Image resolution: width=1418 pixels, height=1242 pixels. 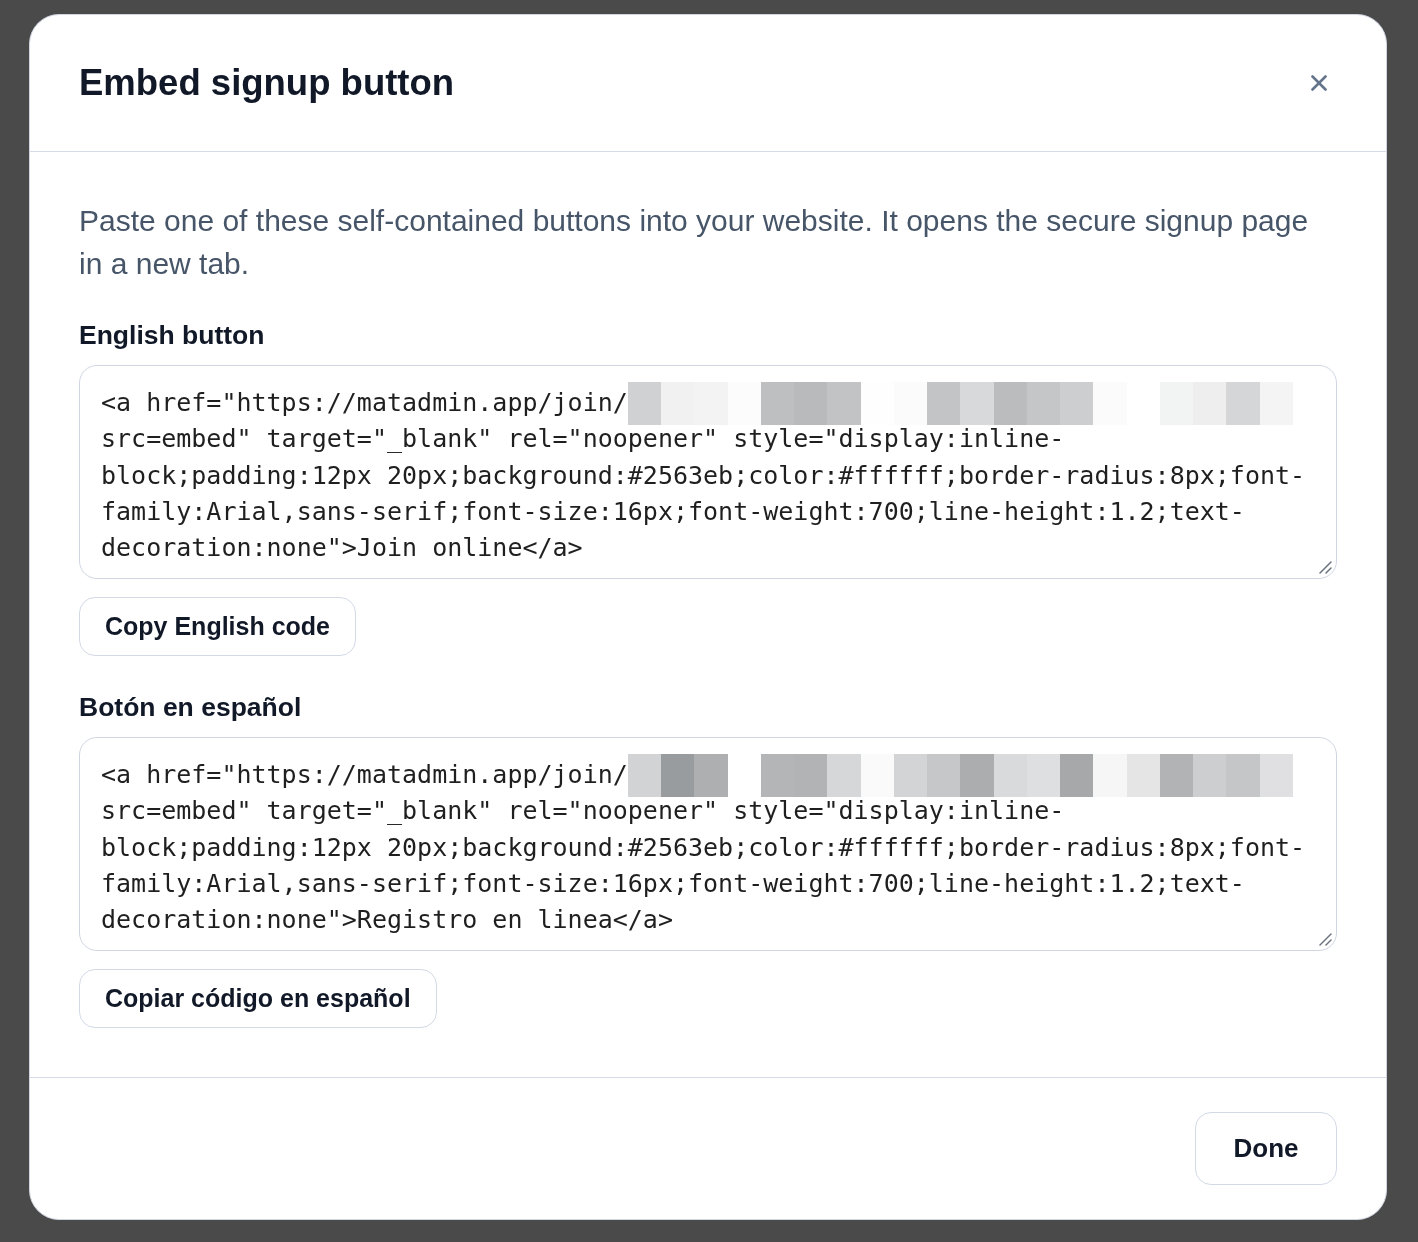 What do you see at coordinates (267, 83) in the screenshot?
I see `dialog-title: Embed signup button` at bounding box center [267, 83].